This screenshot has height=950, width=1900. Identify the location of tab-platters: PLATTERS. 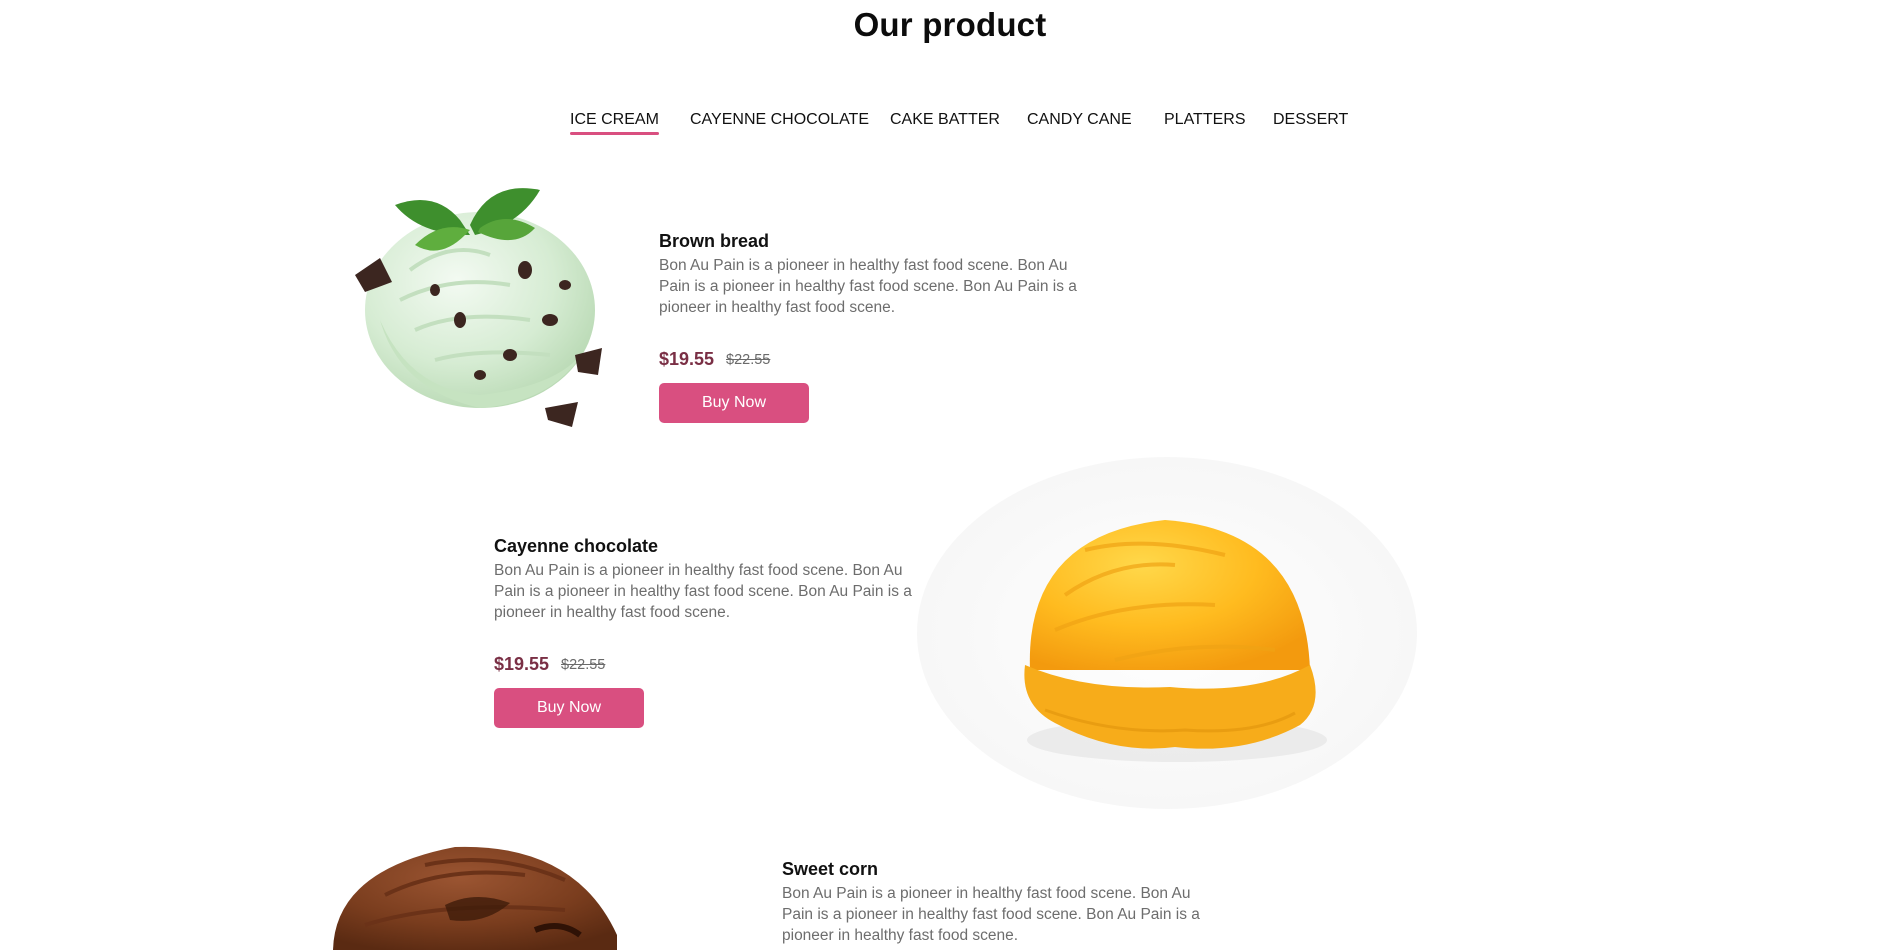
(1205, 120).